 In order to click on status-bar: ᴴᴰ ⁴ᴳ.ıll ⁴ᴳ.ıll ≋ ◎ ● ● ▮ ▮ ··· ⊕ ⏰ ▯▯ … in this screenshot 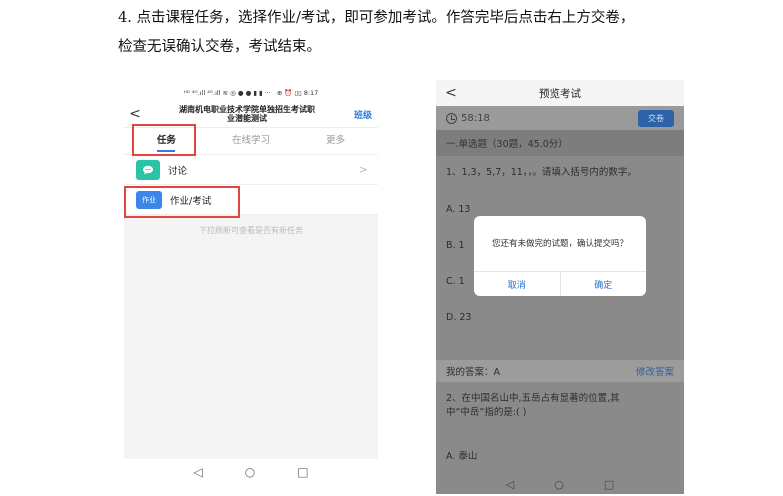, I will do `click(251, 93)`.